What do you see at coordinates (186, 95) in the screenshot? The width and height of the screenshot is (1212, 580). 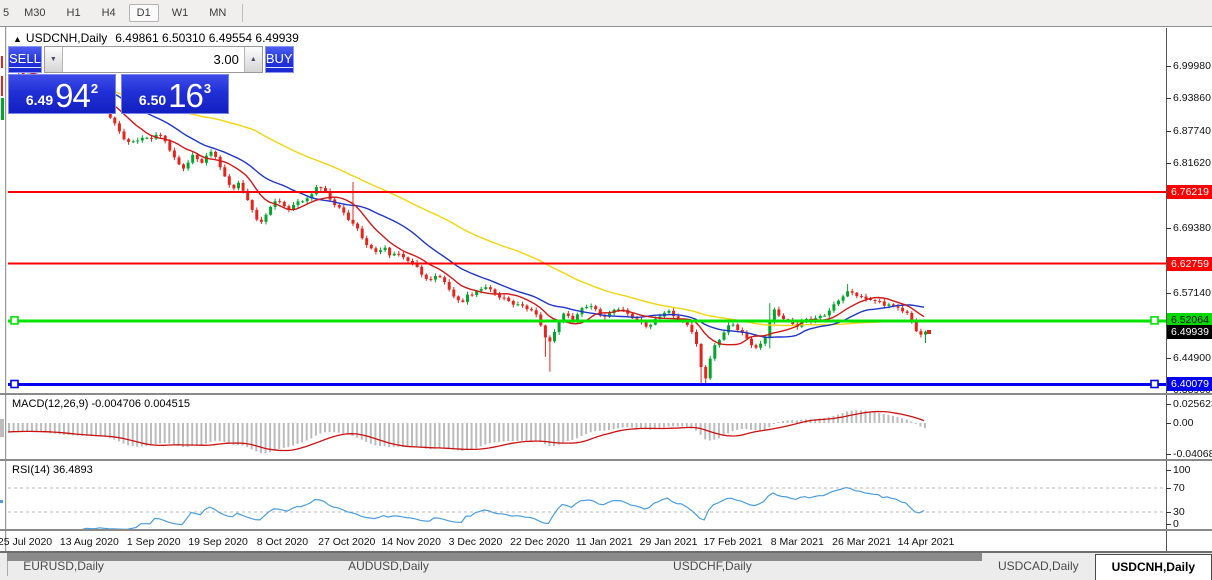 I see `buy-price-big: 16` at bounding box center [186, 95].